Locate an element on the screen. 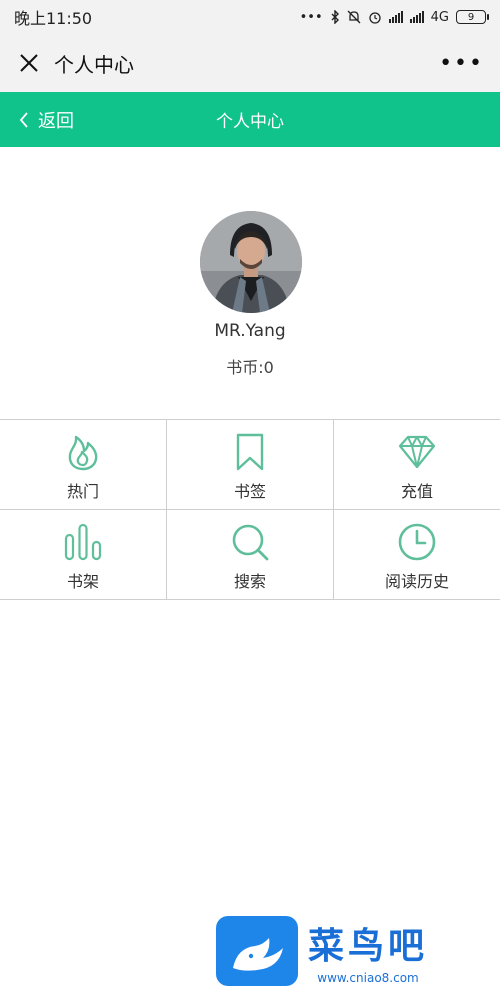 This screenshot has width=500, height=1000. back-button: 返回 is located at coordinates (46, 119).